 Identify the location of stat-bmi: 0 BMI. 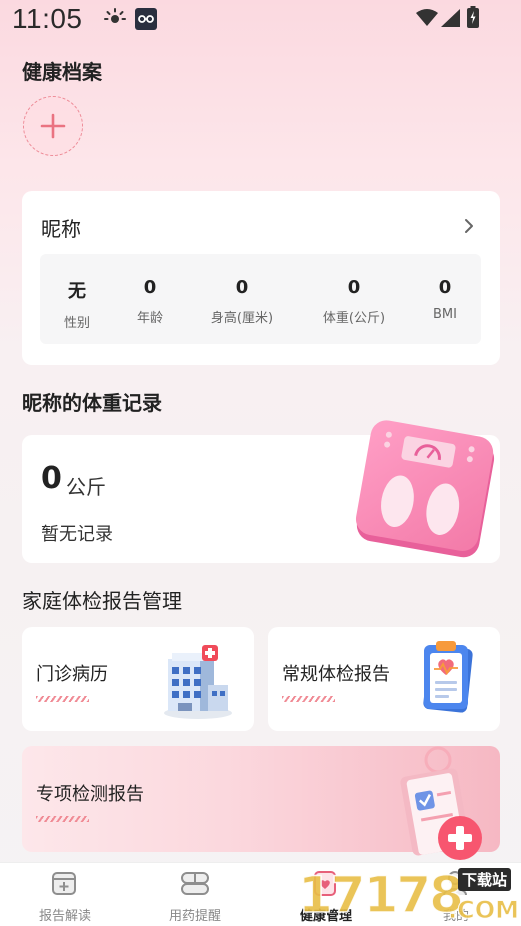
(445, 288).